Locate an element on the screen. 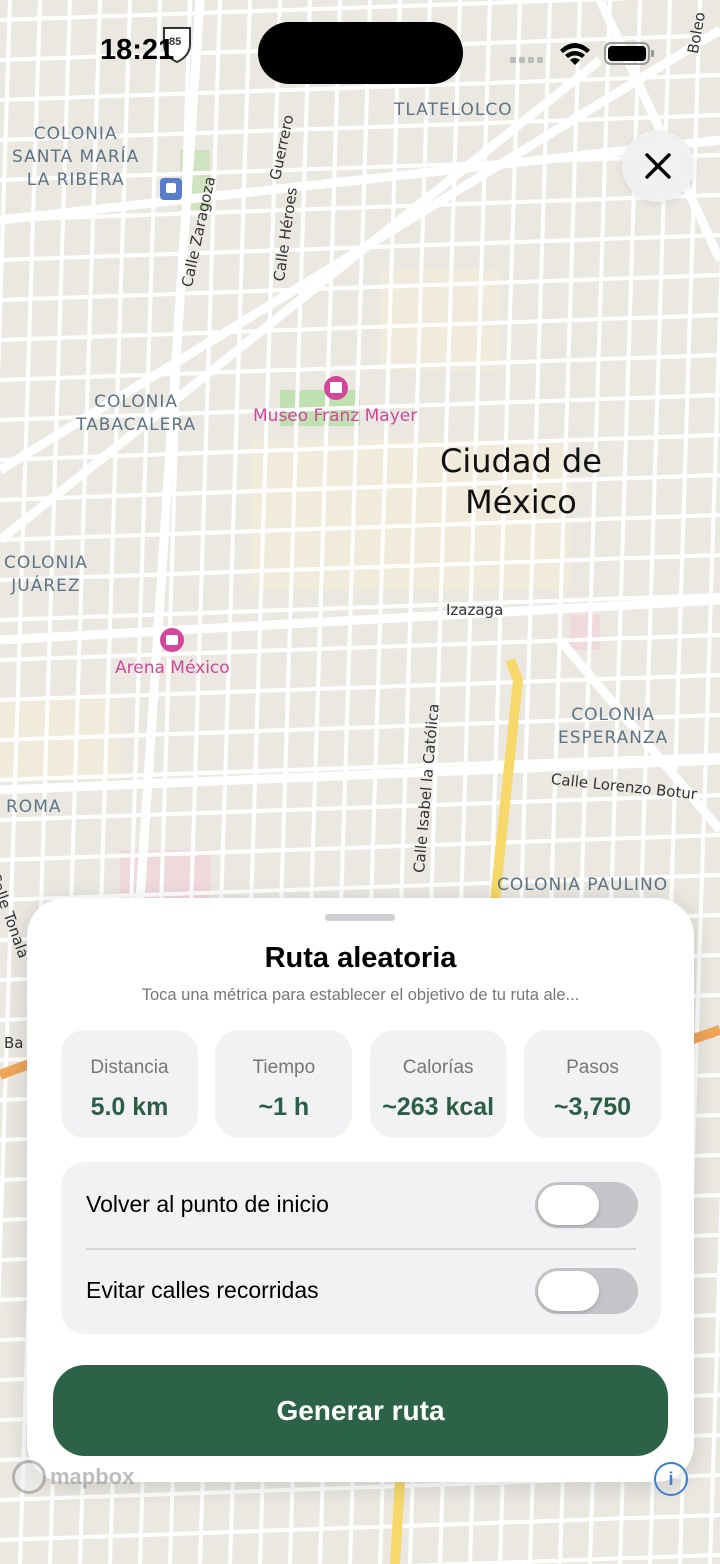  metric-label: Calorías is located at coordinates (438, 1067).